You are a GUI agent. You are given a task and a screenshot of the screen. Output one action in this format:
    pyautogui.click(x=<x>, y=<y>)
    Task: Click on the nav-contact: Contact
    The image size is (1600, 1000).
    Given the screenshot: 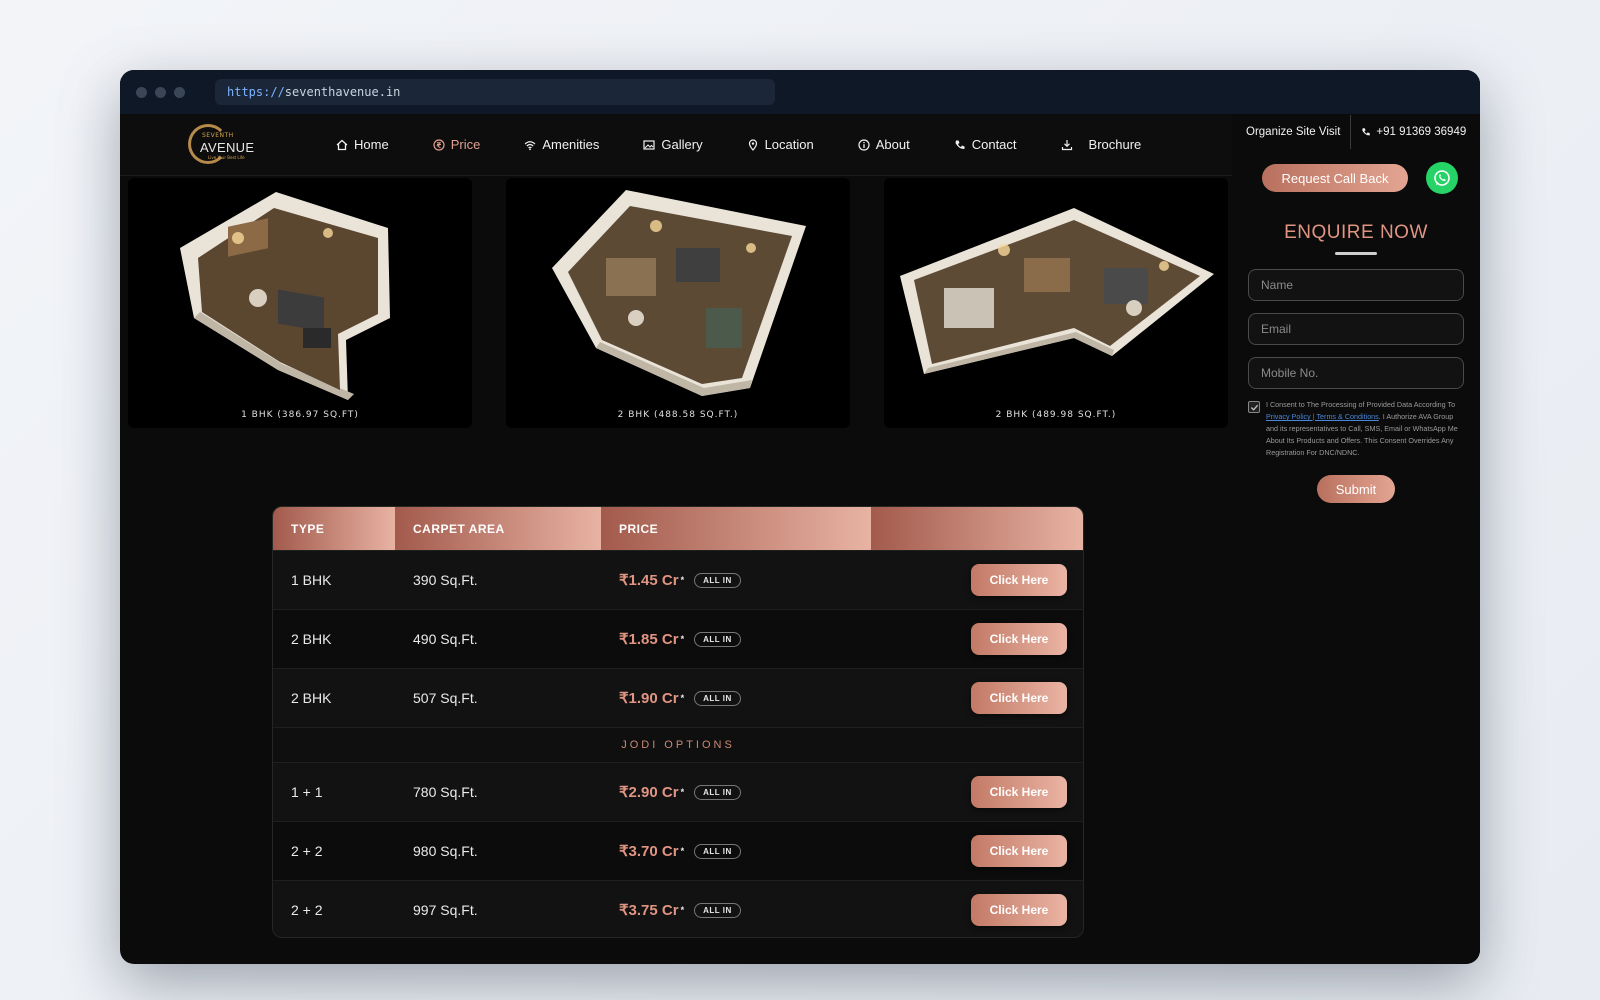 What is the action you would take?
    pyautogui.click(x=985, y=144)
    